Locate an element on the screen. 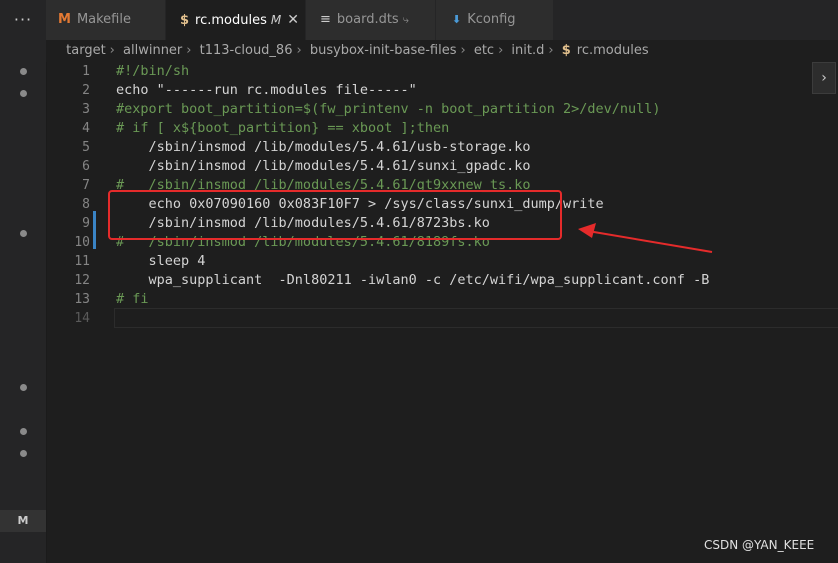 The image size is (838, 563). code-line: 14 is located at coordinates (442, 318).